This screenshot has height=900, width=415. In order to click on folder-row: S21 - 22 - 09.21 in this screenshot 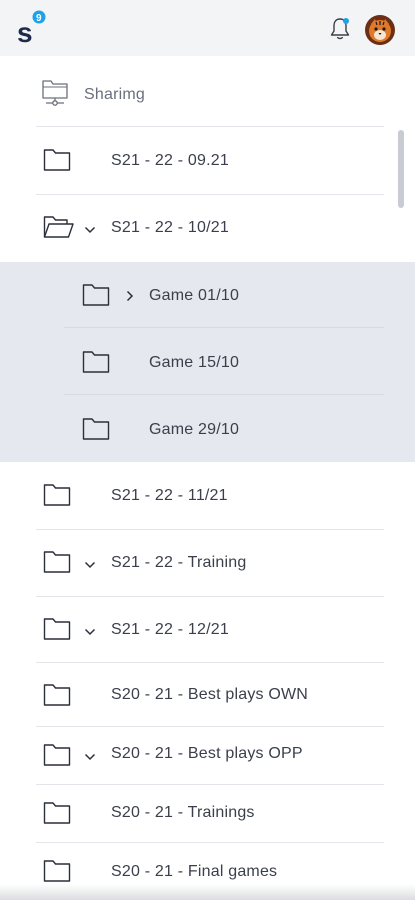, I will do `click(207, 161)`.